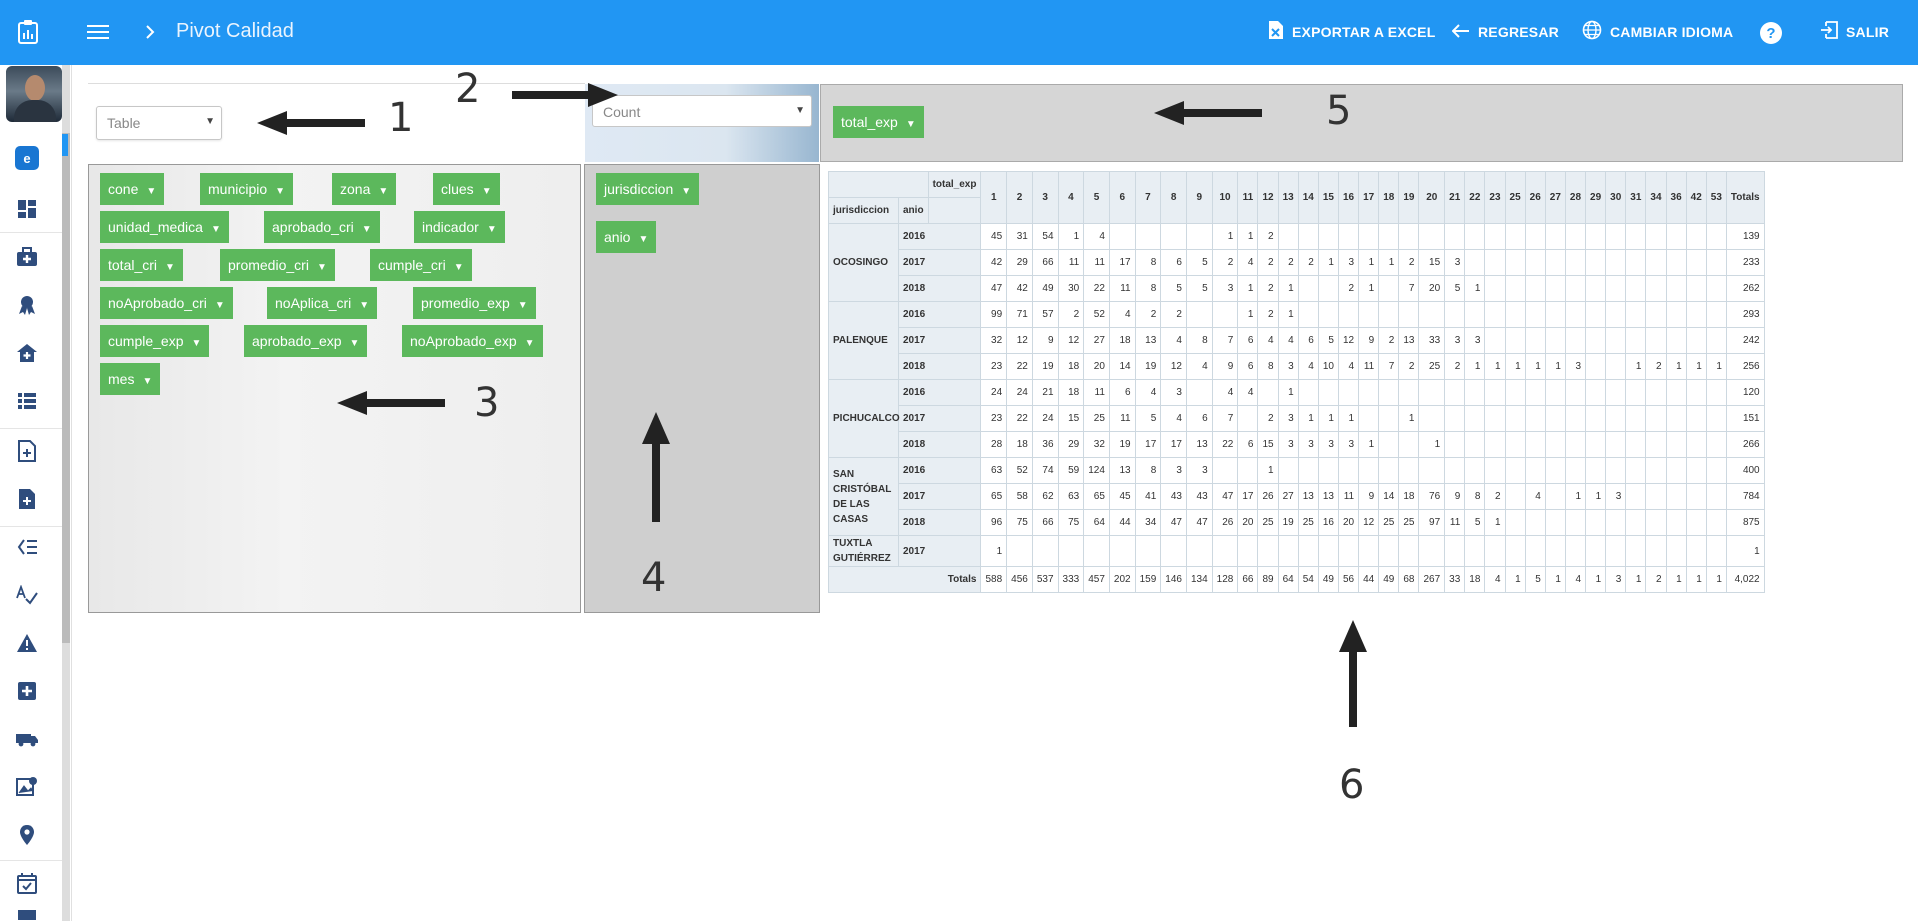 The width and height of the screenshot is (1918, 921). Describe the element at coordinates (66, 388) in the screenshot. I see `sidebar-scrollbar-thumb` at that location.